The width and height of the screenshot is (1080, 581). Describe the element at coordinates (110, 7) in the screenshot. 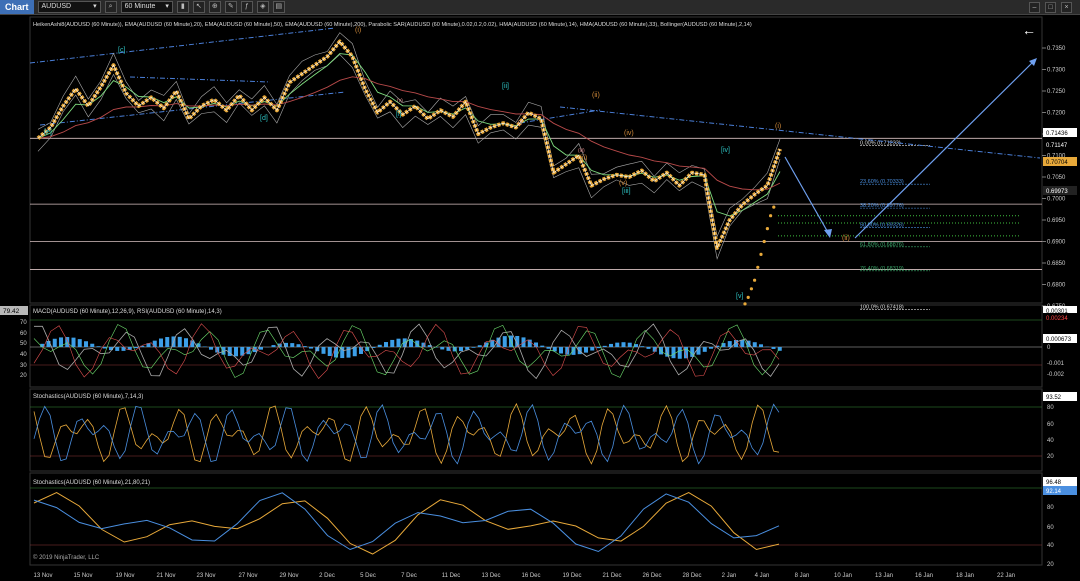

I see `search-icon: ⌕` at that location.